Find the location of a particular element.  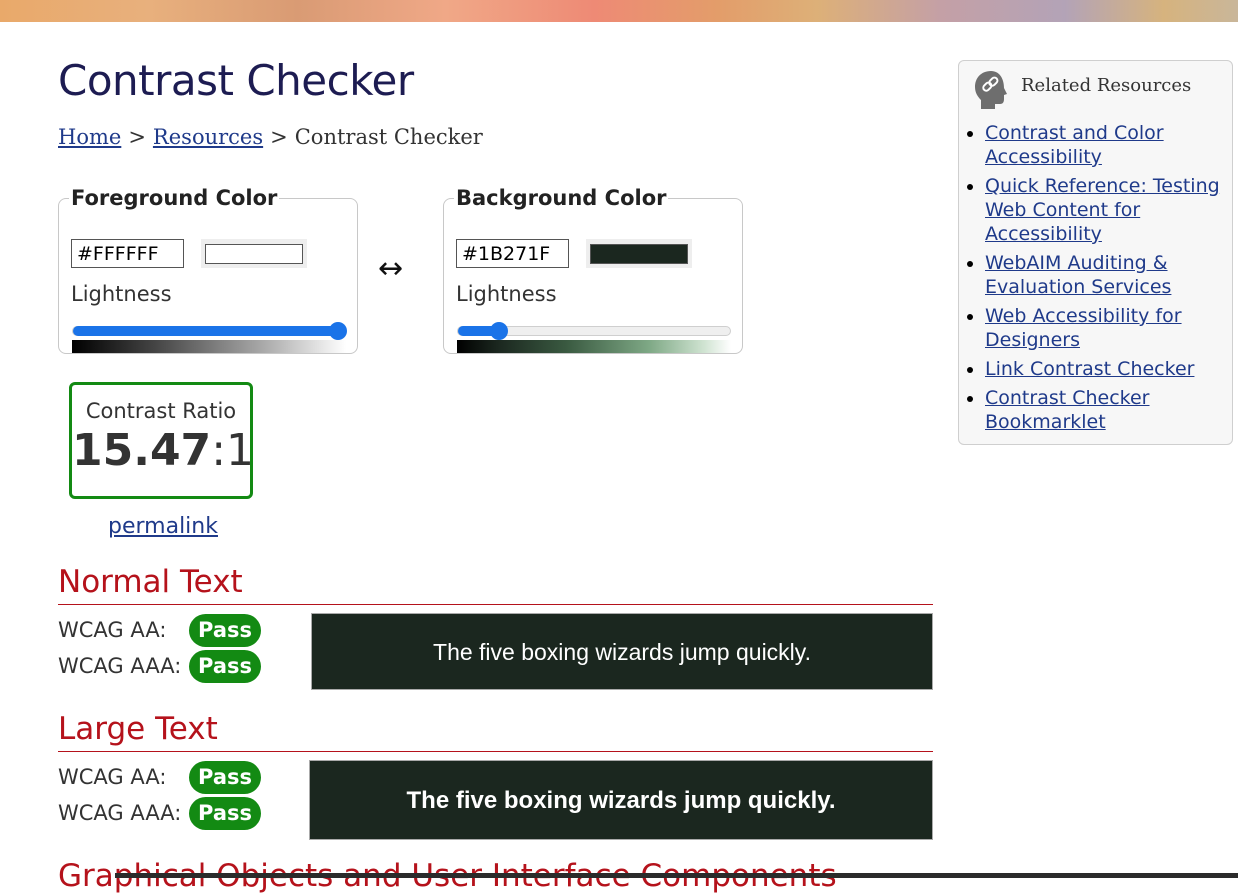

foreground-color-panel: Foreground Color Lightness is located at coordinates (208, 270).